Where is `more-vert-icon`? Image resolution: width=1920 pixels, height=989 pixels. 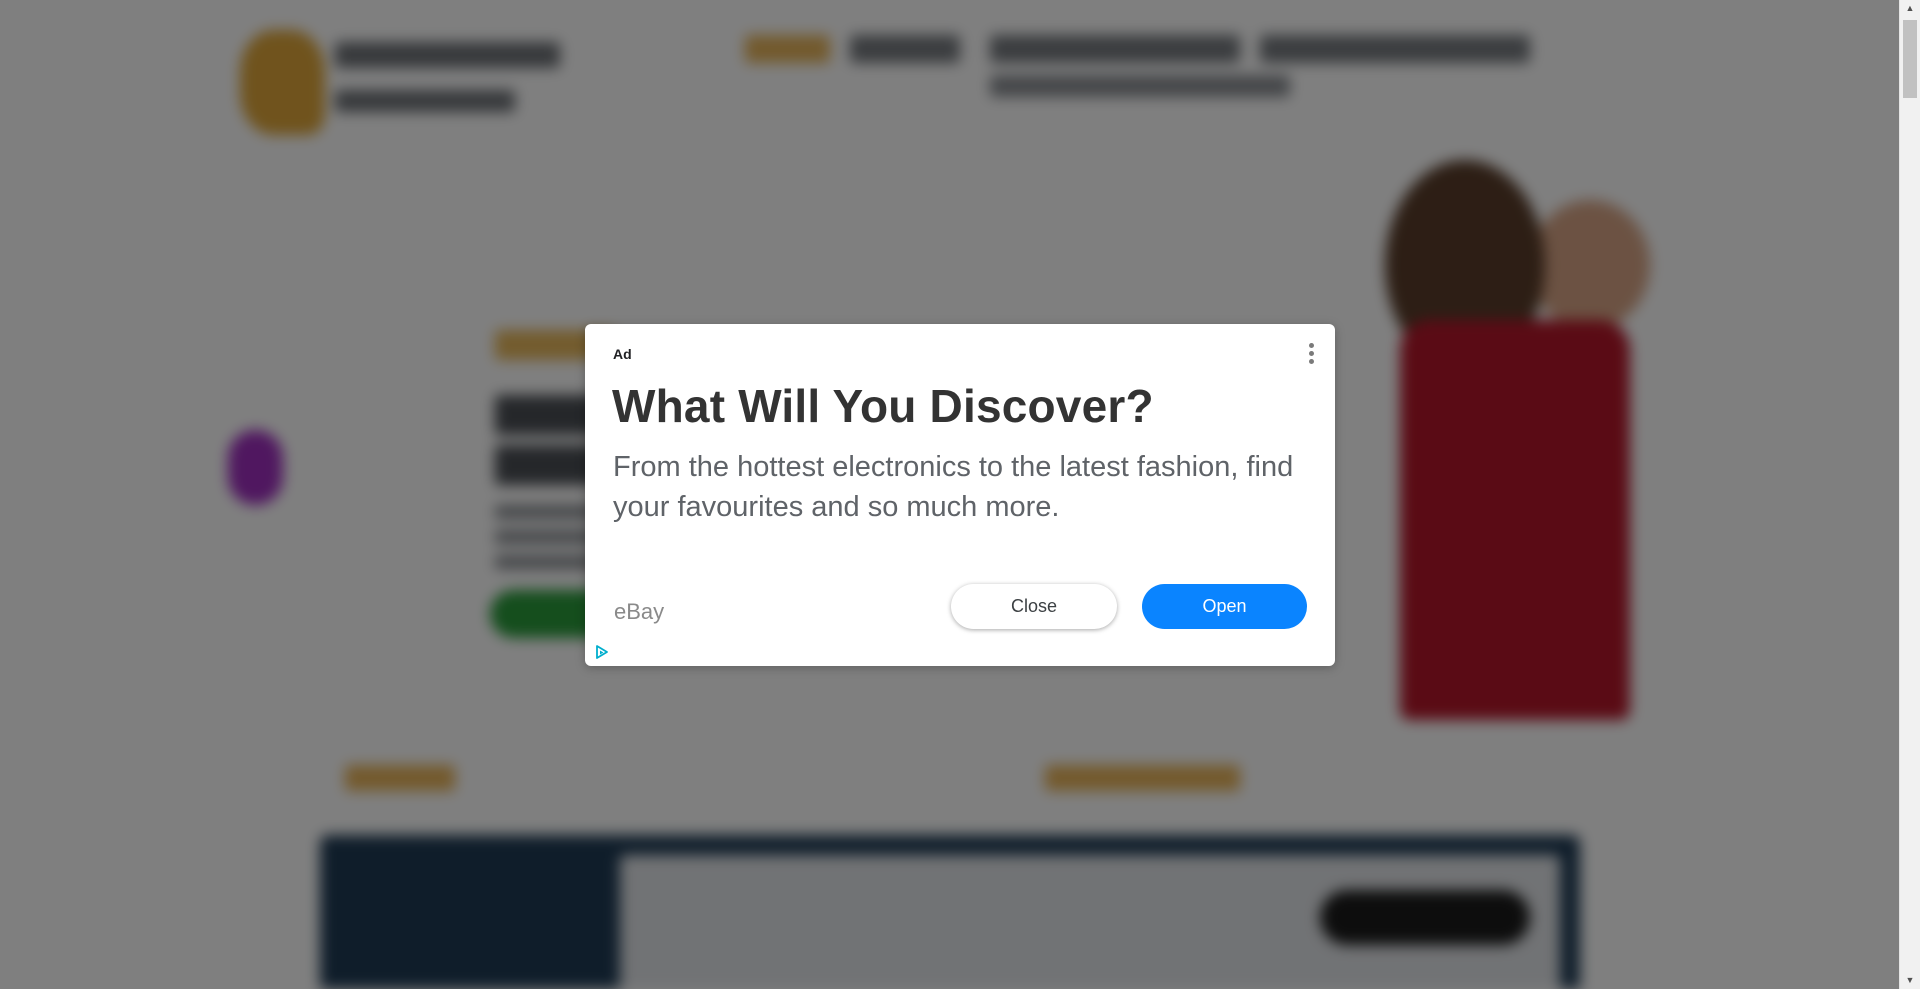
more-vert-icon is located at coordinates (1311, 356).